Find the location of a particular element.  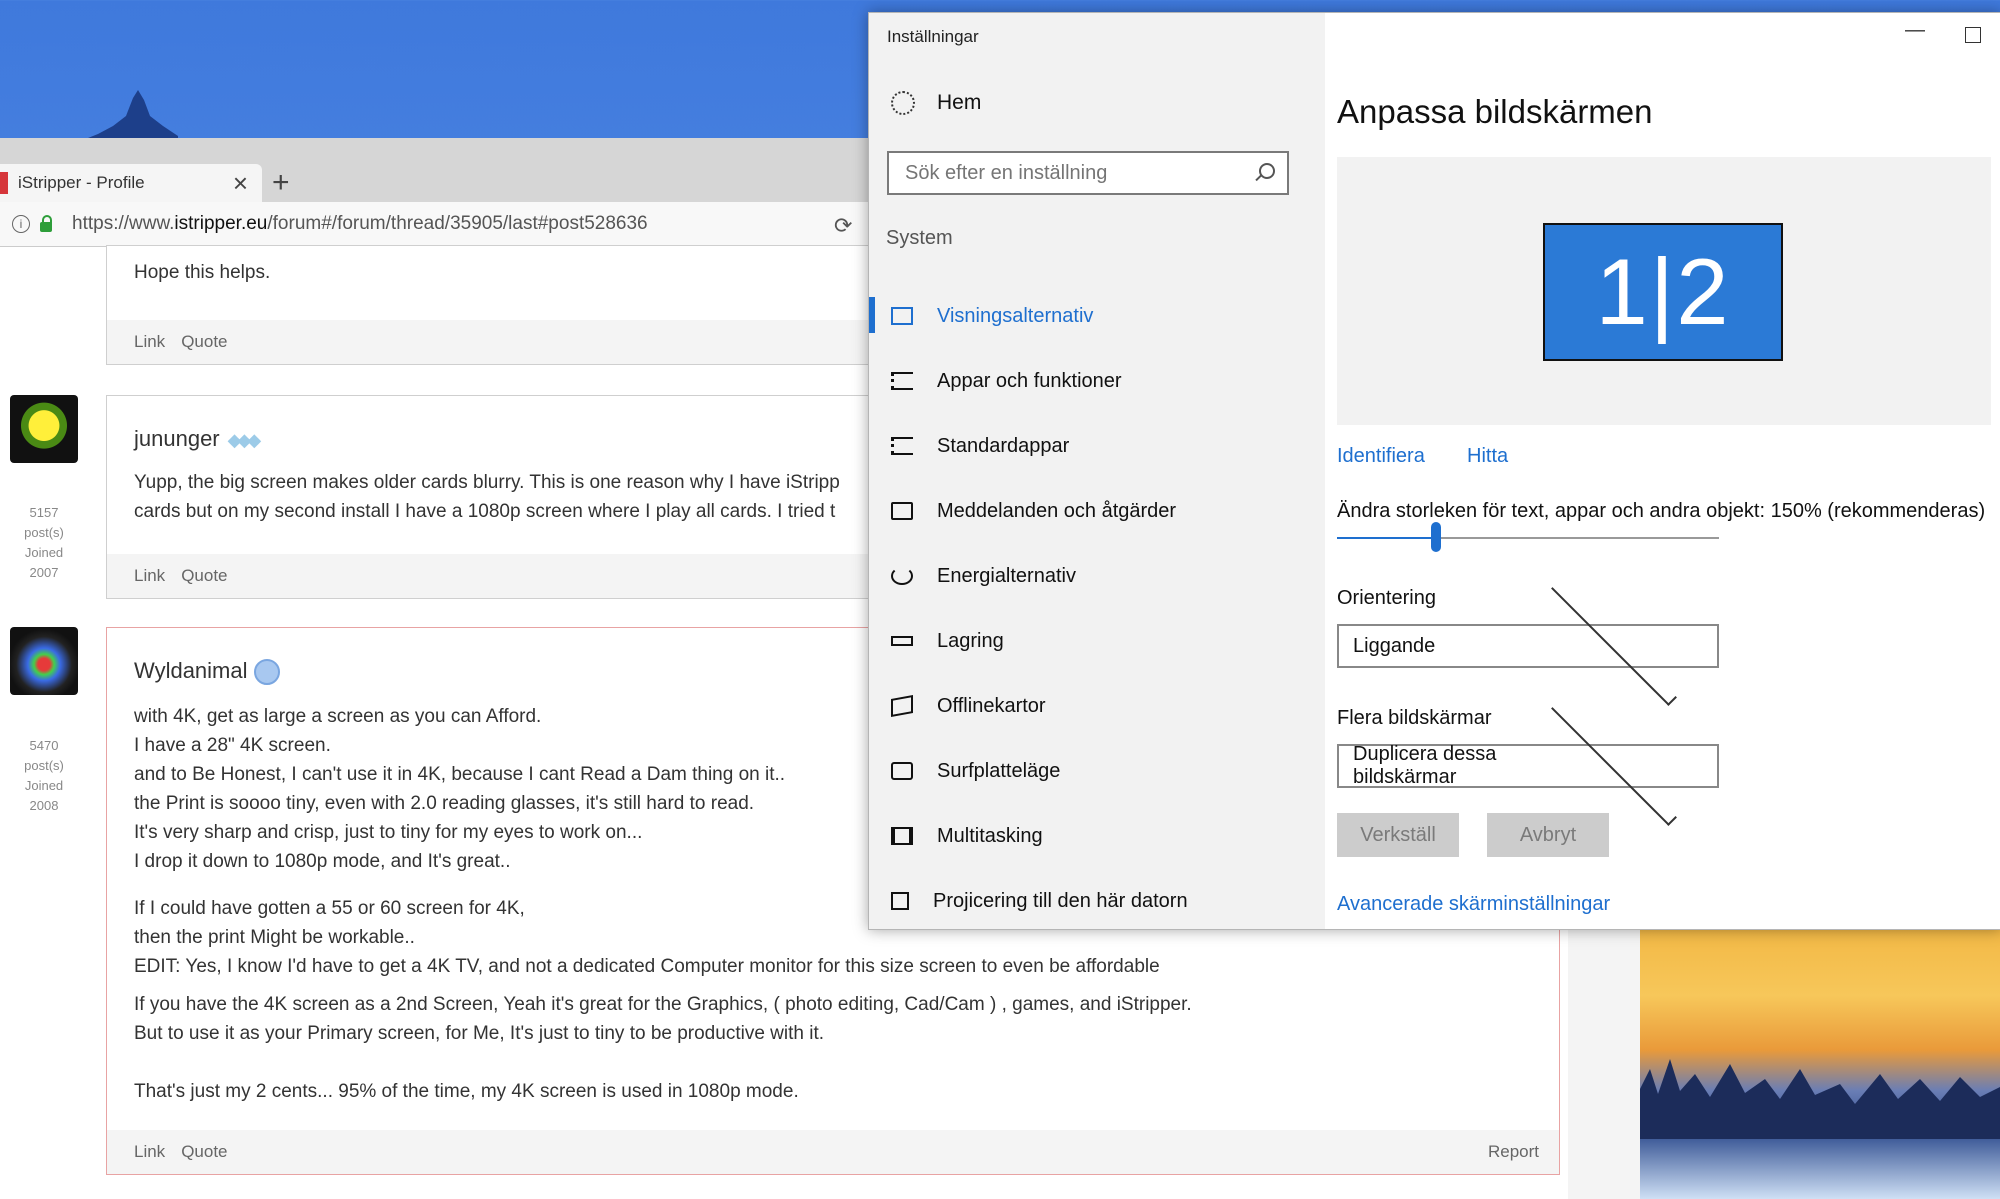

nav-item-storage: Lagring is located at coordinates (1097, 641).